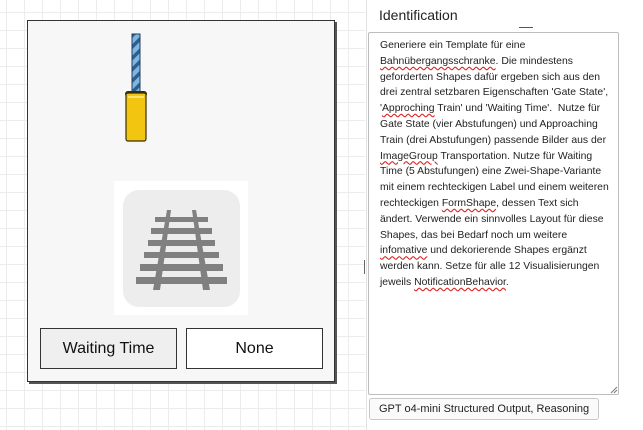 The width and height of the screenshot is (643, 430). Describe the element at coordinates (469, 203) in the screenshot. I see `prompt-text: FormShape` at that location.